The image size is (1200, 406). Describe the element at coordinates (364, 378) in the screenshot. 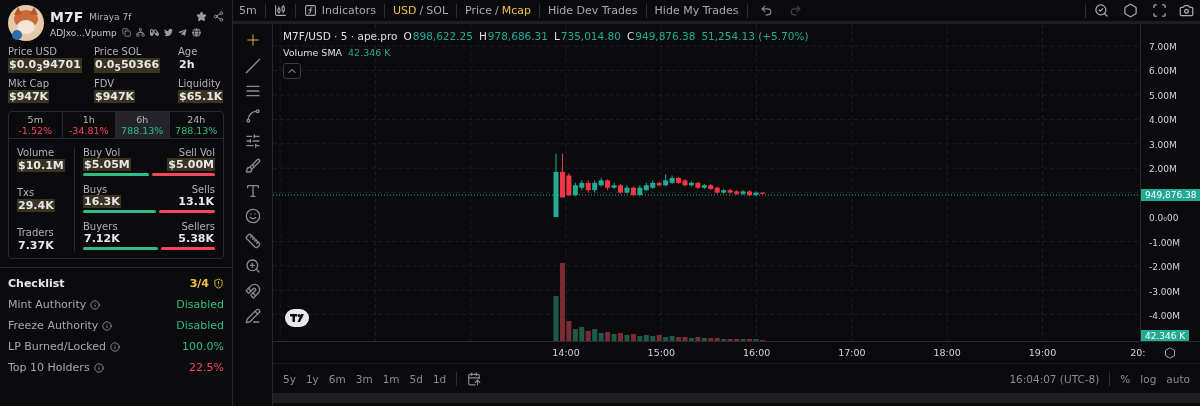

I see `range-button: 3m` at that location.